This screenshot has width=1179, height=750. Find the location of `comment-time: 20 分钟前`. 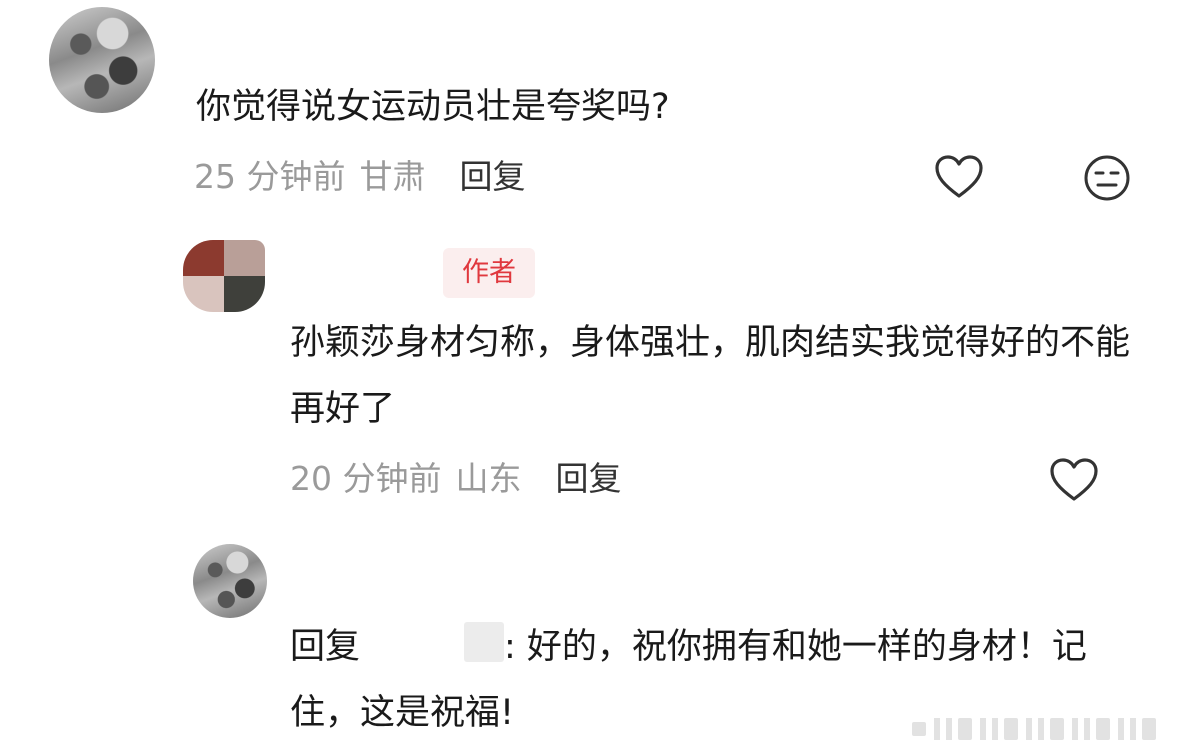

comment-time: 20 分钟前 is located at coordinates (366, 478).